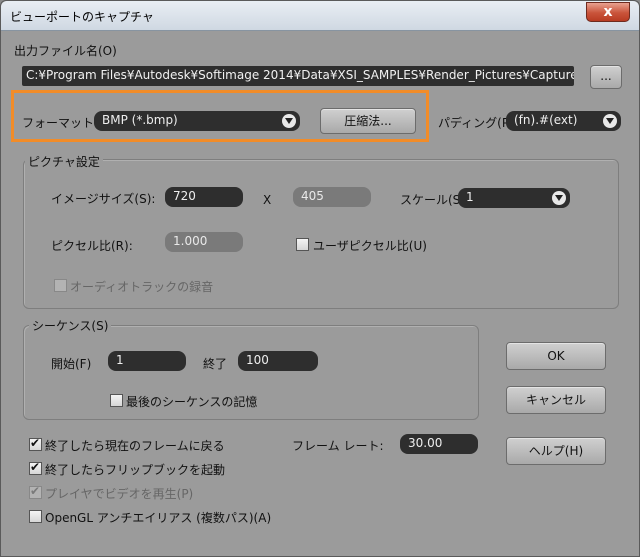 This screenshot has width=640, height=557. I want to click on opengl-aa-label: OpenGL アンチエイリアス (複数パス)(A), so click(158, 518).